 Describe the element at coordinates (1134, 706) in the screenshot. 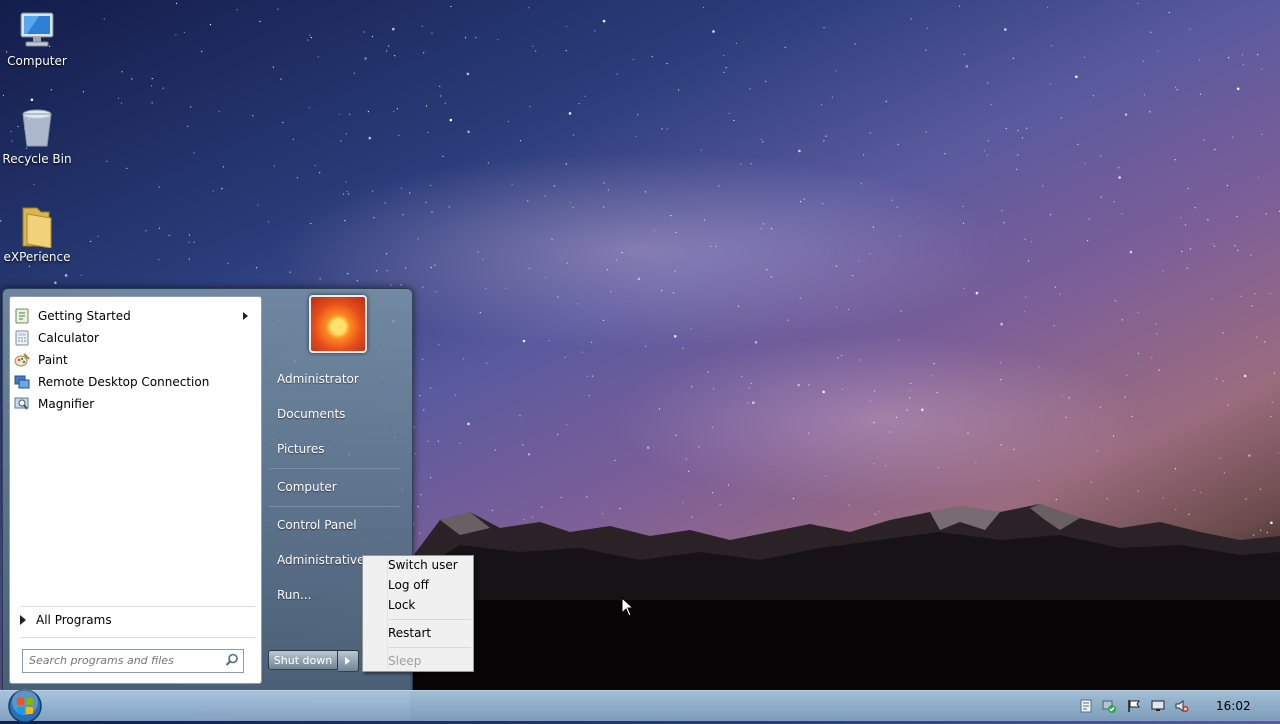

I see `action-center-flag-icon` at that location.